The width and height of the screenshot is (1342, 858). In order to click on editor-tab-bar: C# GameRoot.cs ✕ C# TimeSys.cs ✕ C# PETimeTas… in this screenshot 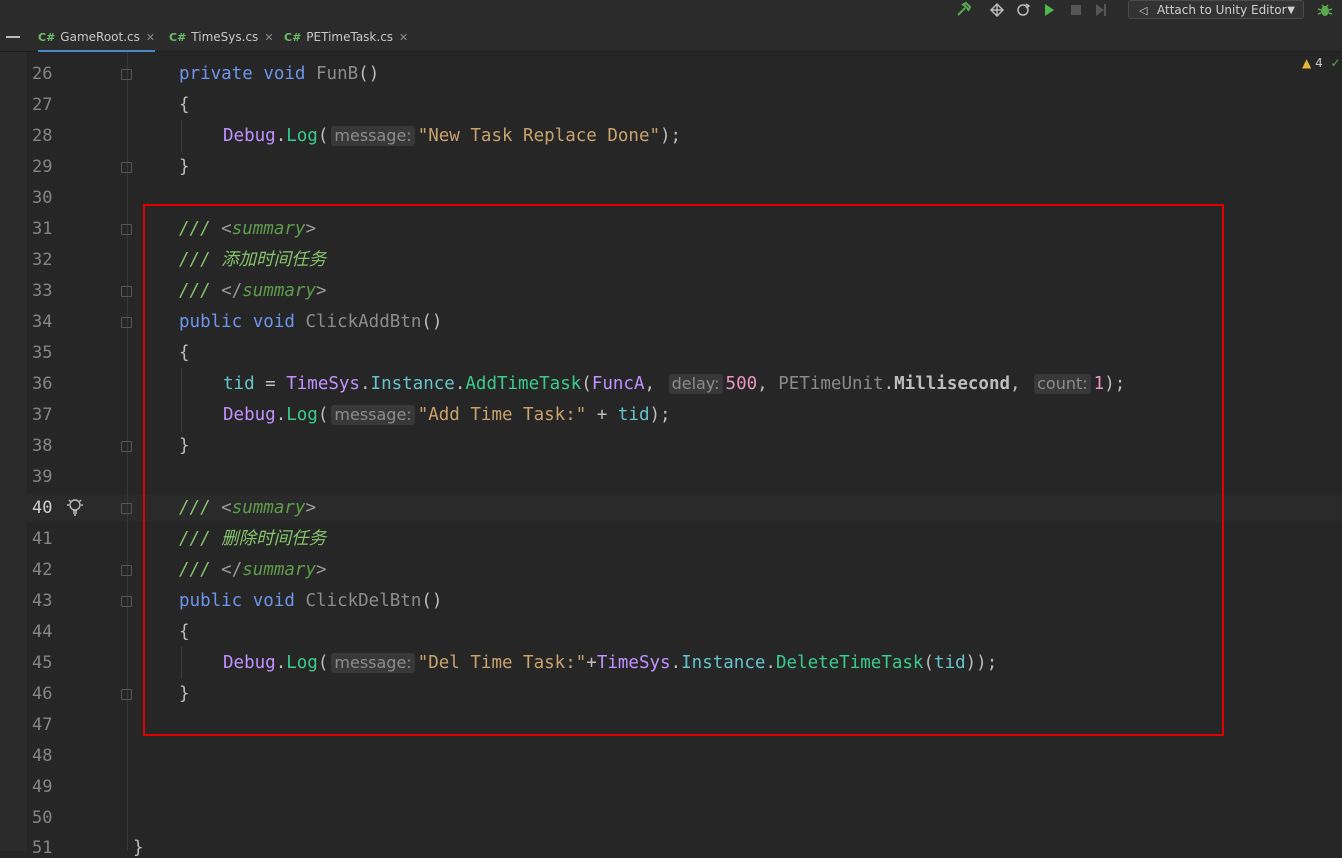, I will do `click(671, 37)`.